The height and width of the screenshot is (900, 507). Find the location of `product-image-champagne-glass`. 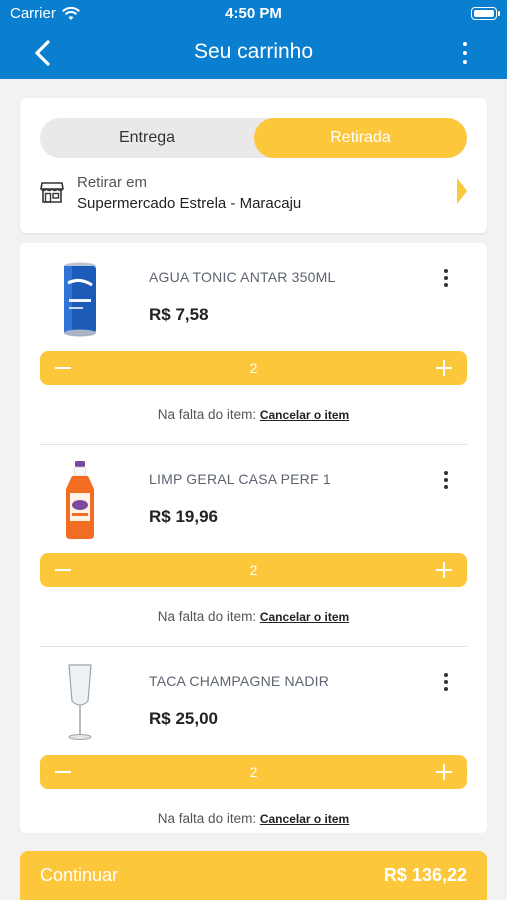

product-image-champagne-glass is located at coordinates (80, 702).